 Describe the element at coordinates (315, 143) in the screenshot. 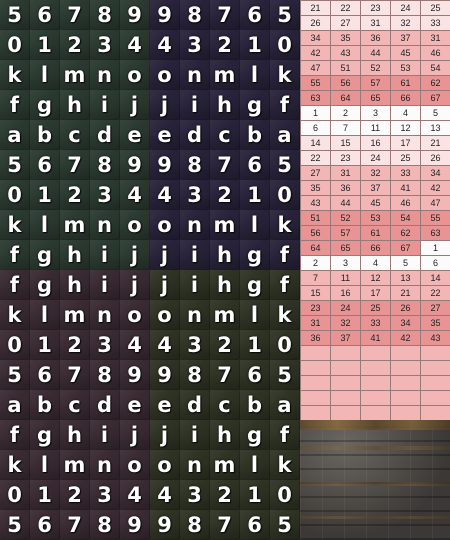

I see `number-cell: 14` at that location.